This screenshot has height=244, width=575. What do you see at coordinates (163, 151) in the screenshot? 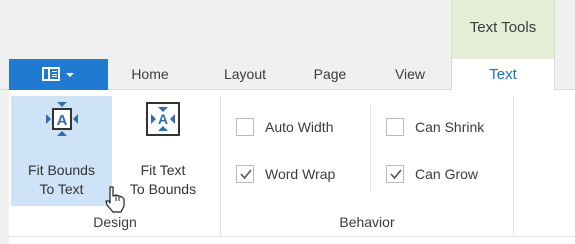
I see `fit-text-to-bounds-button: A Fit Text To Bounds` at bounding box center [163, 151].